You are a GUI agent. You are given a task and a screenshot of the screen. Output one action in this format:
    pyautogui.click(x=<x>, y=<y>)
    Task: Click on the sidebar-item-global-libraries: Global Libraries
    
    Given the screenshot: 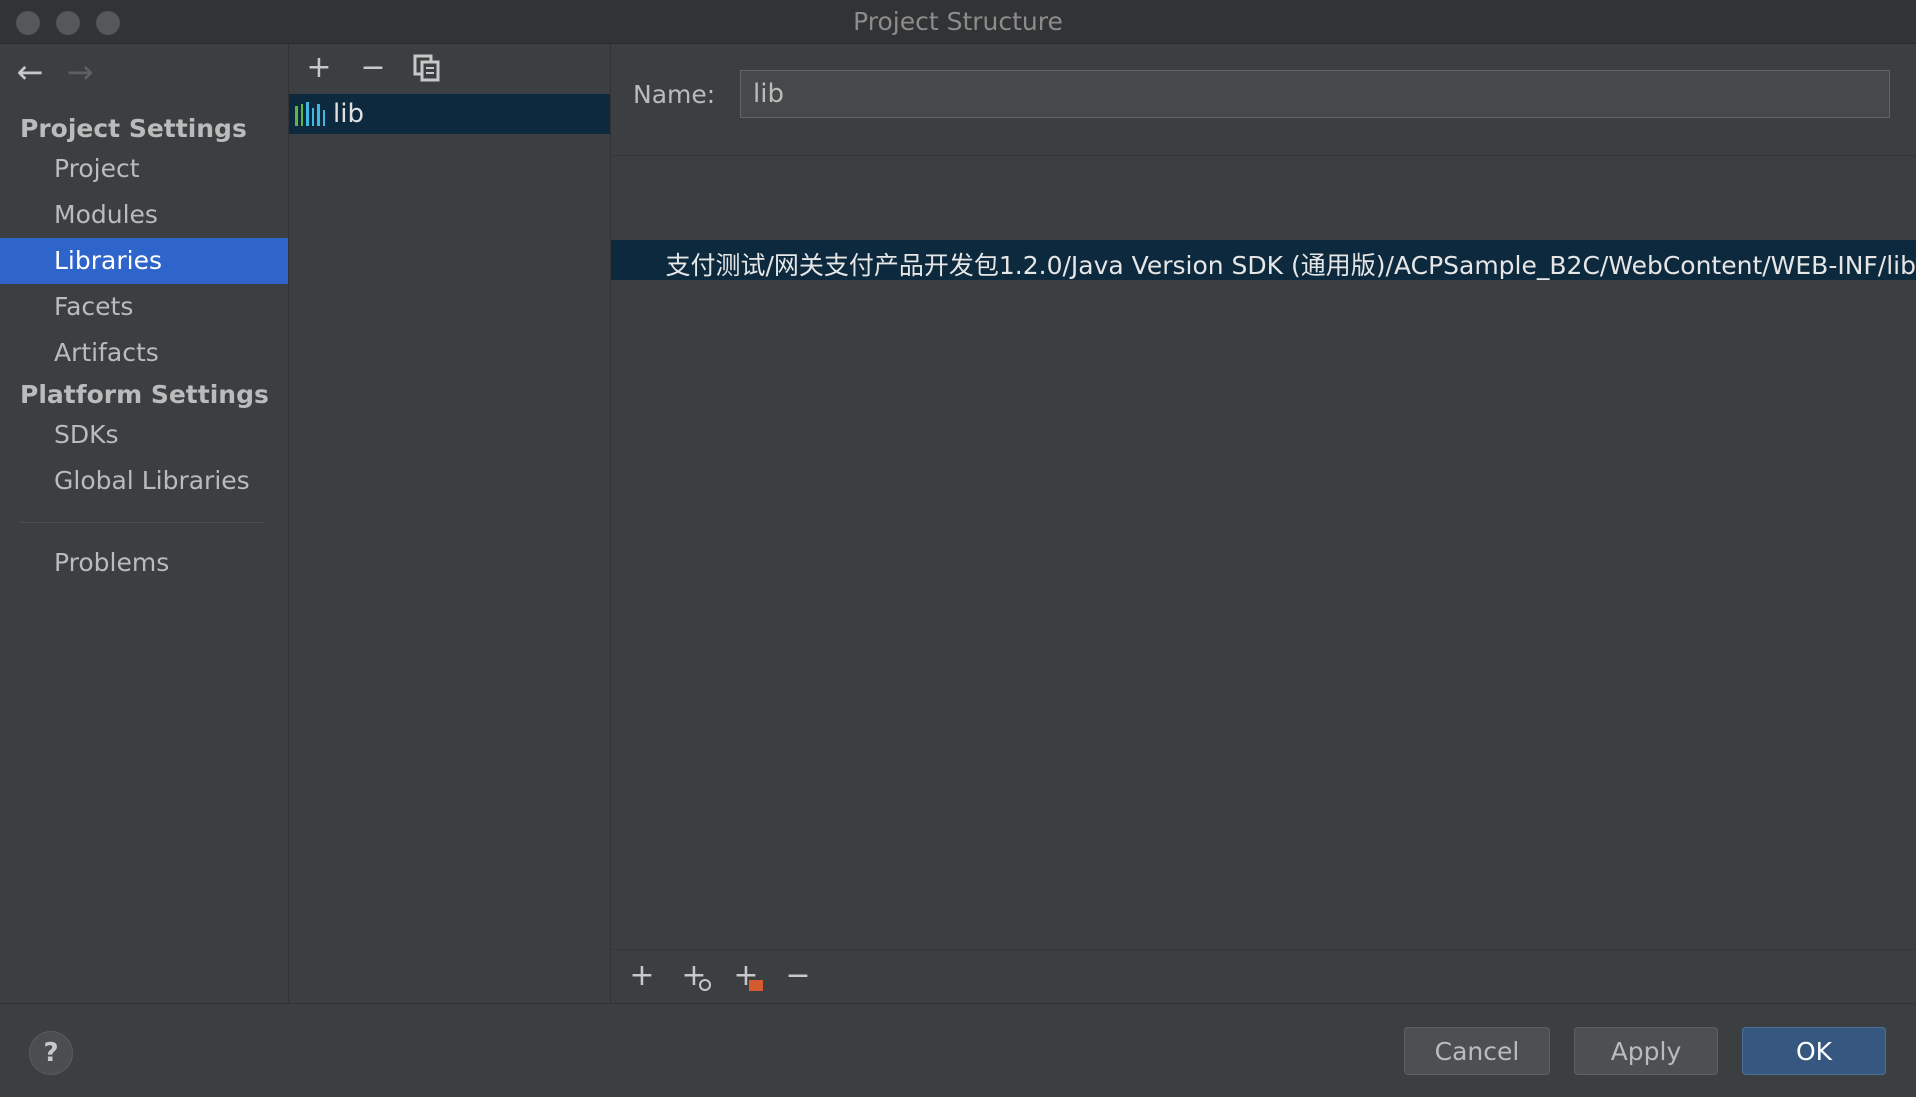 What is the action you would take?
    pyautogui.click(x=144, y=481)
    